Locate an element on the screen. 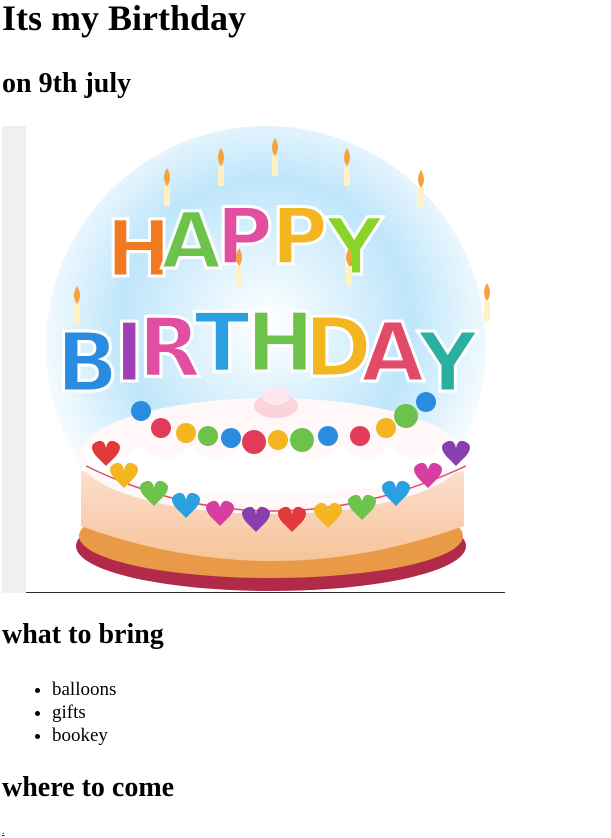  where-heading: where to come is located at coordinates (88, 787).